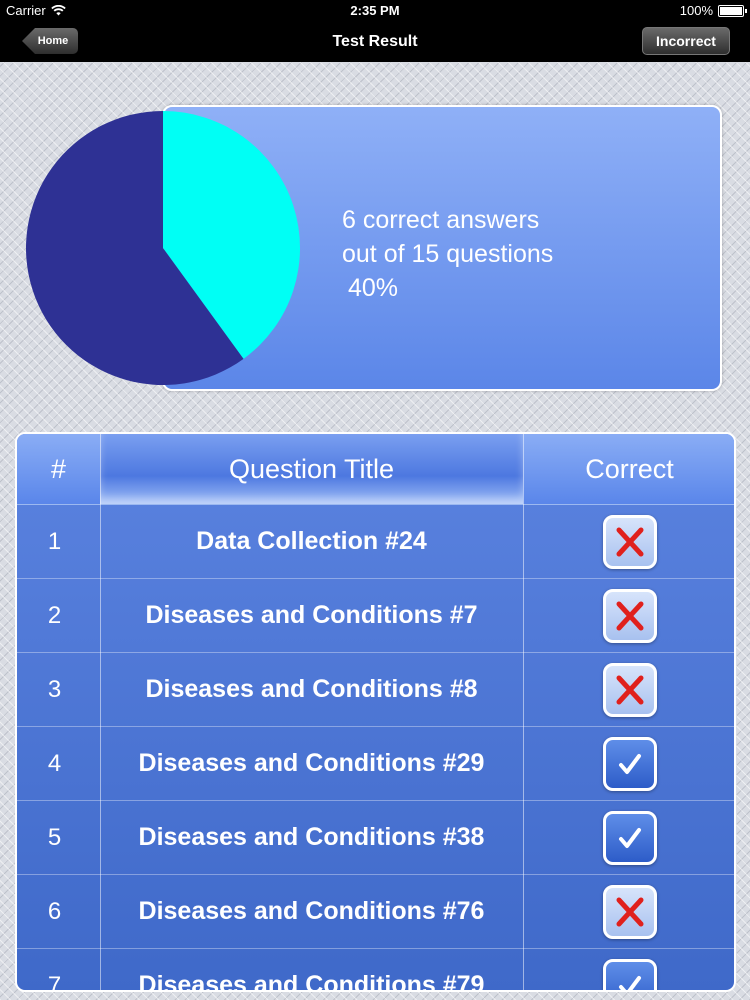 Image resolution: width=750 pixels, height=1000 pixels. I want to click on row-number: 6, so click(54, 911).